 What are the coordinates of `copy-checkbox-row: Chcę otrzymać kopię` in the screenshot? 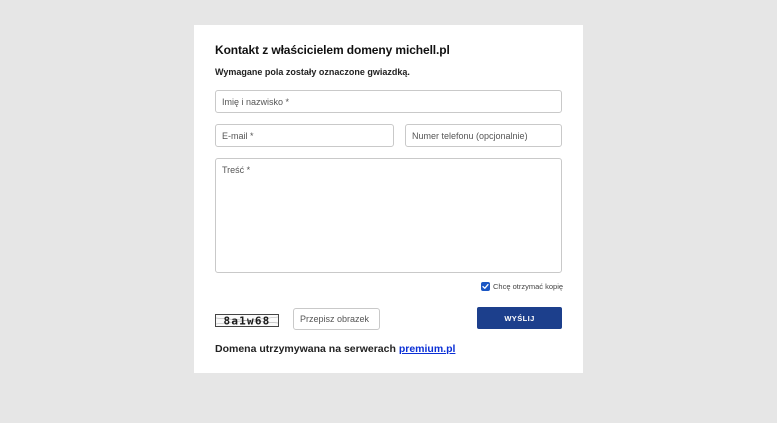 It's located at (522, 286).